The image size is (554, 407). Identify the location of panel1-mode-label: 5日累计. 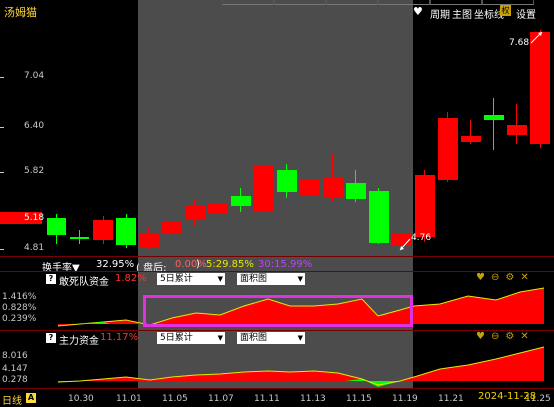
(176, 279).